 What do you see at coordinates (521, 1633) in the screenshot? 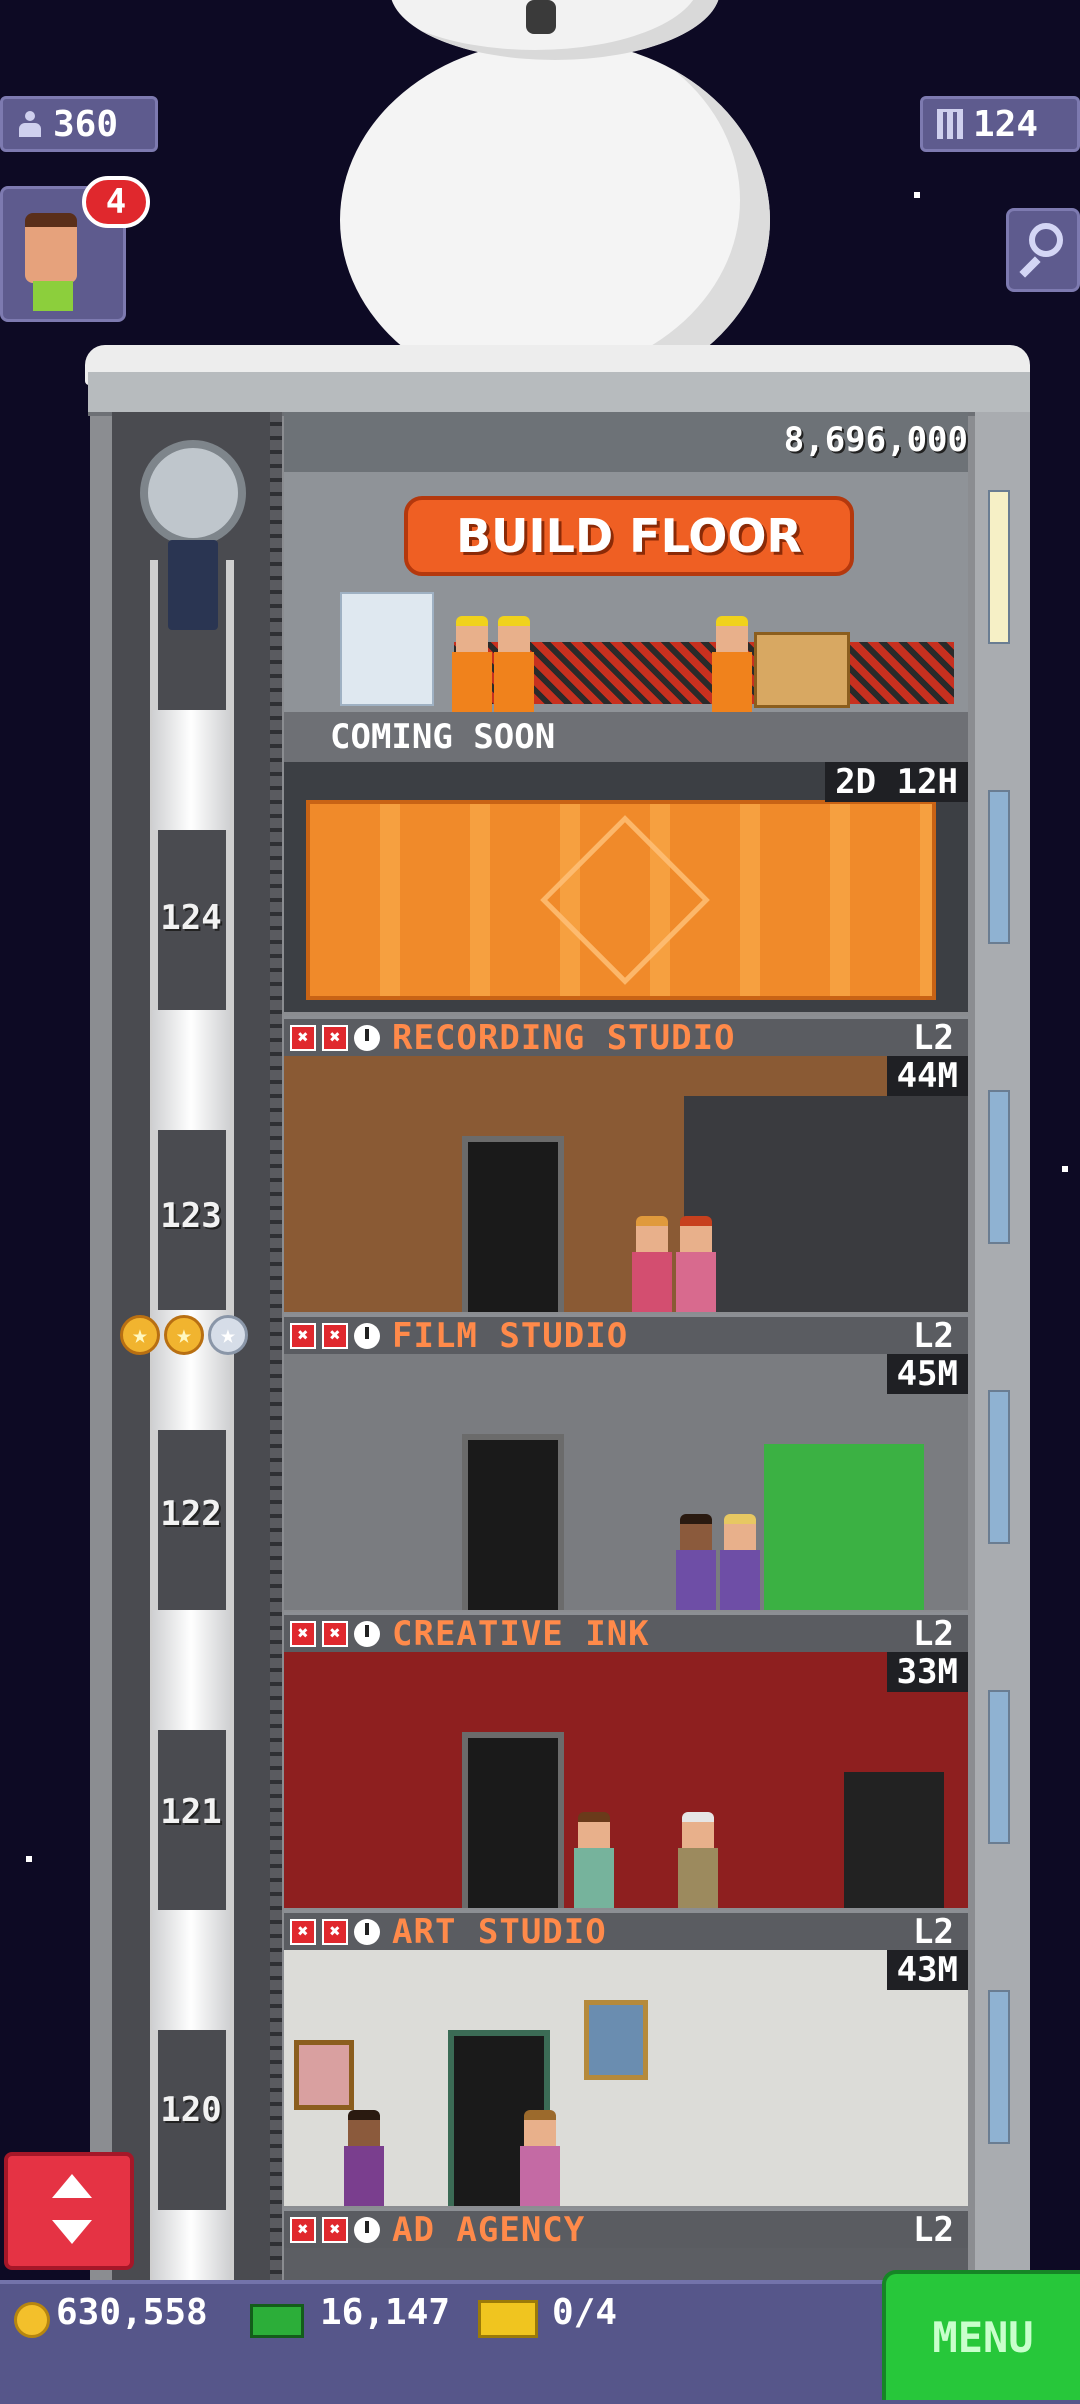
I see `floor-name: CREATIVE INK` at bounding box center [521, 1633].